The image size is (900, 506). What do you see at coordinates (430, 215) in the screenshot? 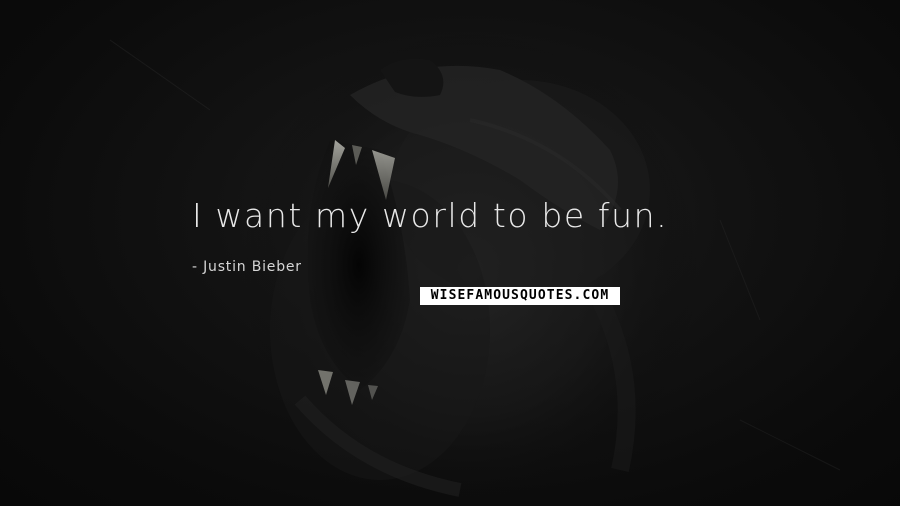
I see `quote-text: I want my world to be fun.` at bounding box center [430, 215].